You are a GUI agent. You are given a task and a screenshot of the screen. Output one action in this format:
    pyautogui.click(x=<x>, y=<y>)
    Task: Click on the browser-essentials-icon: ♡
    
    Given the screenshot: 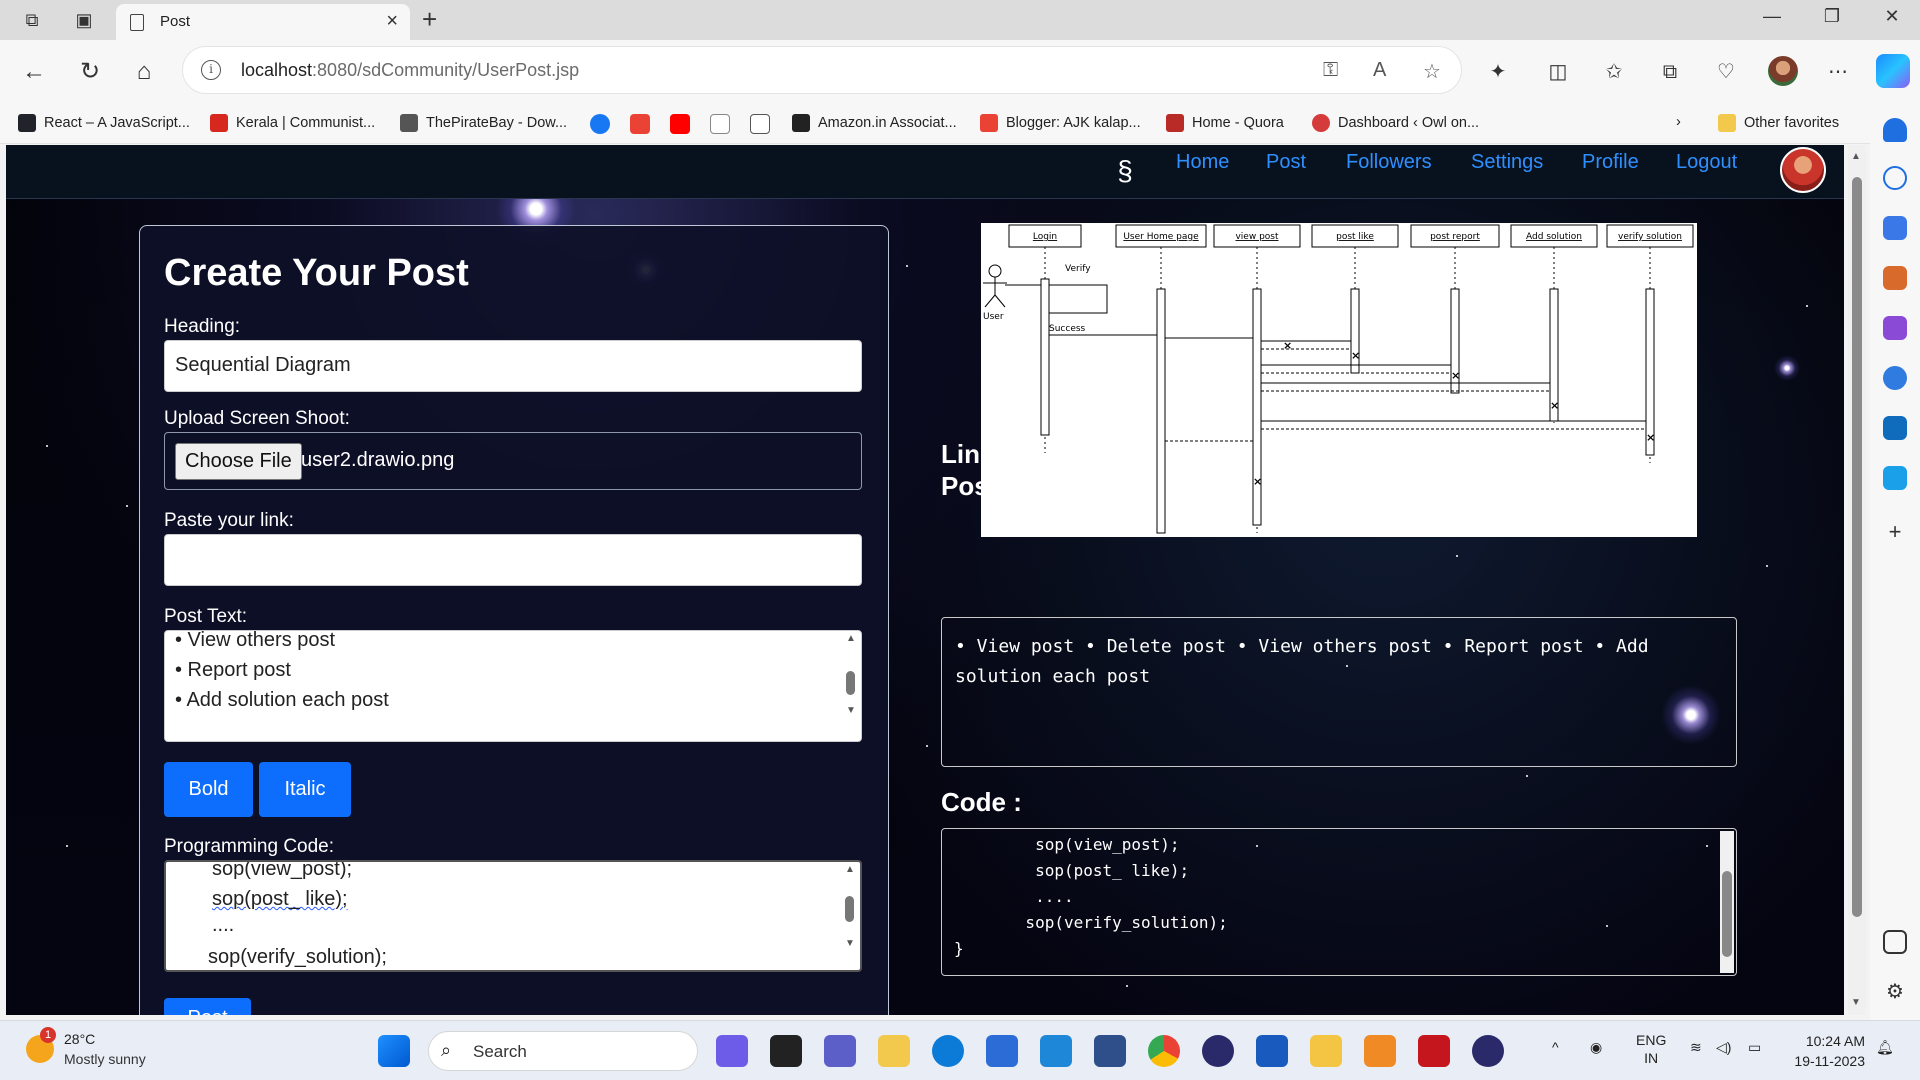 What is the action you would take?
    pyautogui.click(x=1726, y=72)
    